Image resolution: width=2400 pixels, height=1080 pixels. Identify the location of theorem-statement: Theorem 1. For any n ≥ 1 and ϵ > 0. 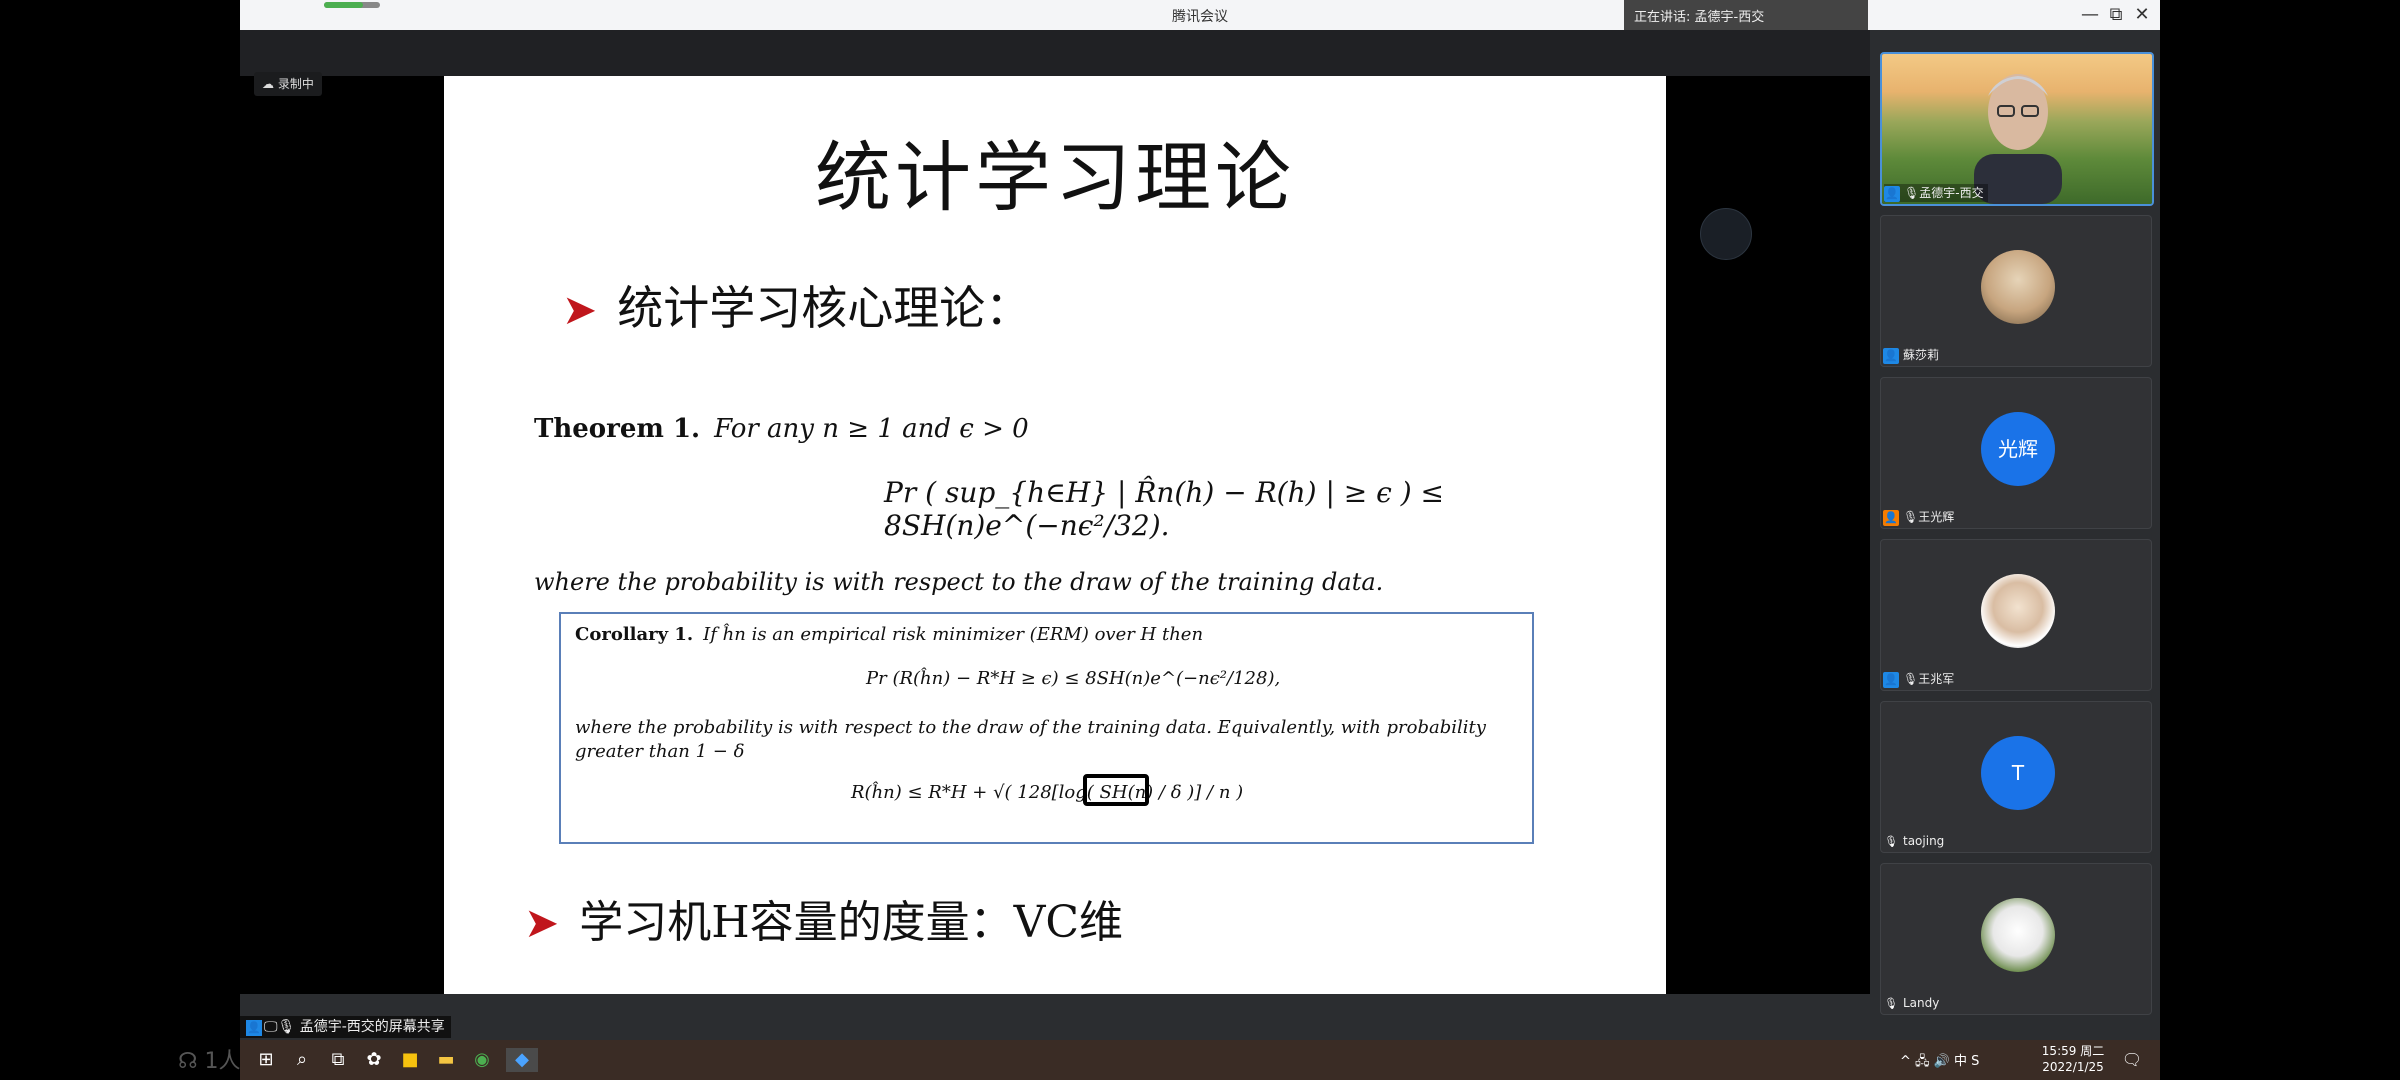
(781, 429).